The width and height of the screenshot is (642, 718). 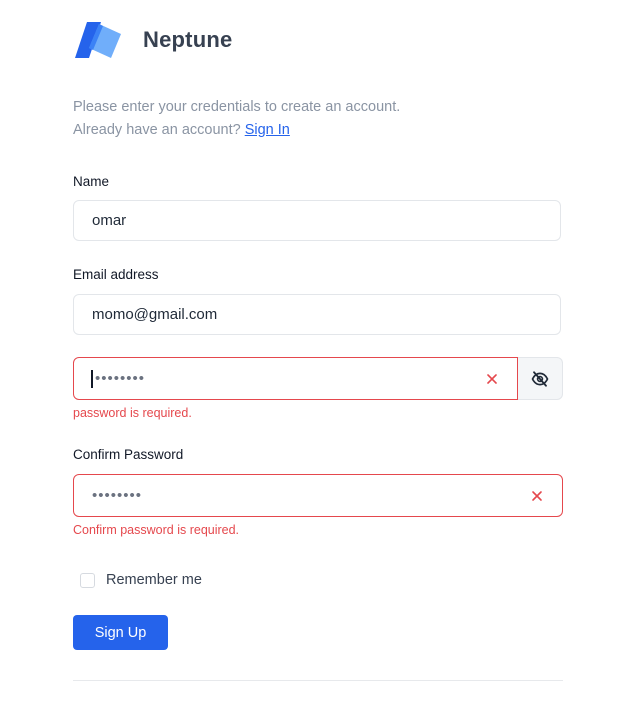 I want to click on eye-slash-icon, so click(x=540, y=378).